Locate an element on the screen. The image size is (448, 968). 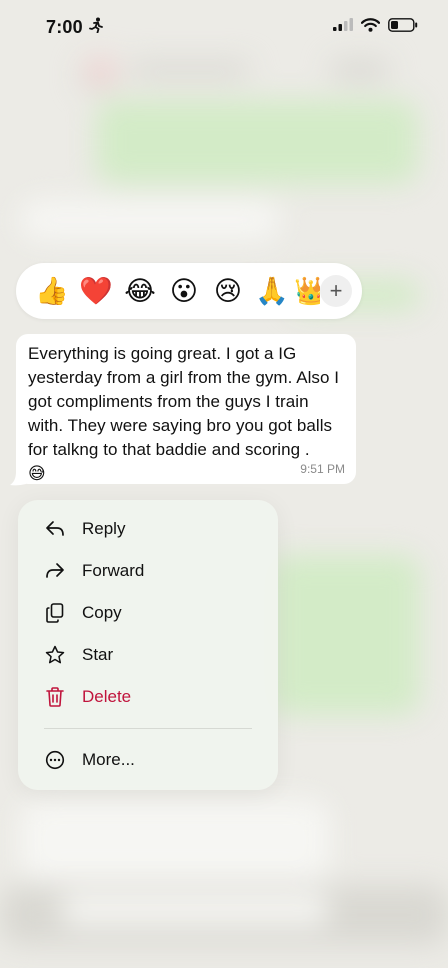
status-bar: 7:00 is located at coordinates (224, 27).